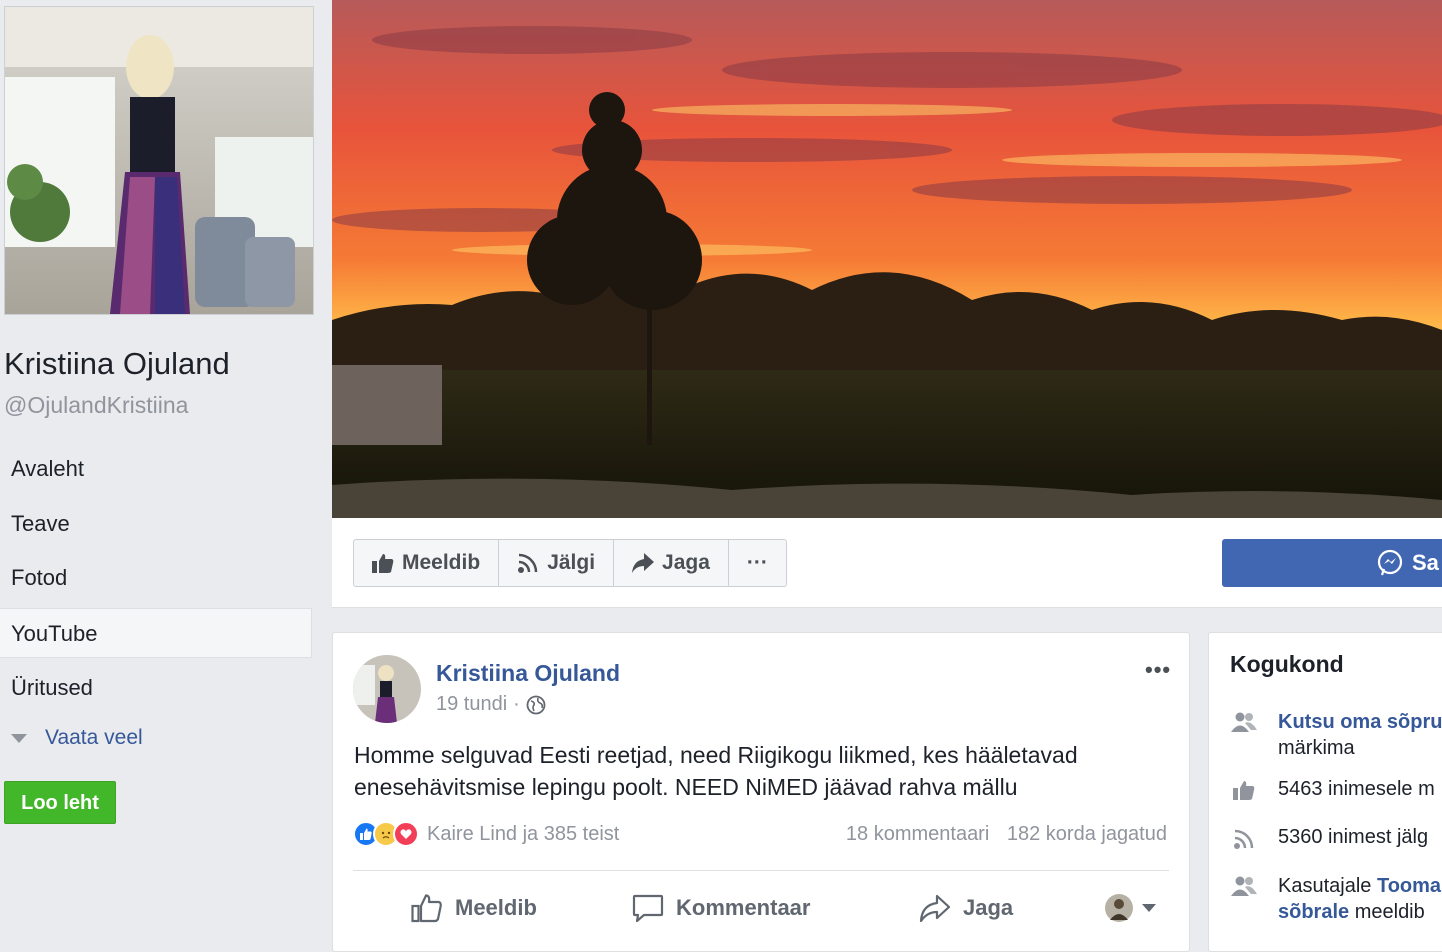 This screenshot has height=952, width=1442. Describe the element at coordinates (1387, 912) in the screenshot. I see `friend-likes-suffix: meeldib` at that location.